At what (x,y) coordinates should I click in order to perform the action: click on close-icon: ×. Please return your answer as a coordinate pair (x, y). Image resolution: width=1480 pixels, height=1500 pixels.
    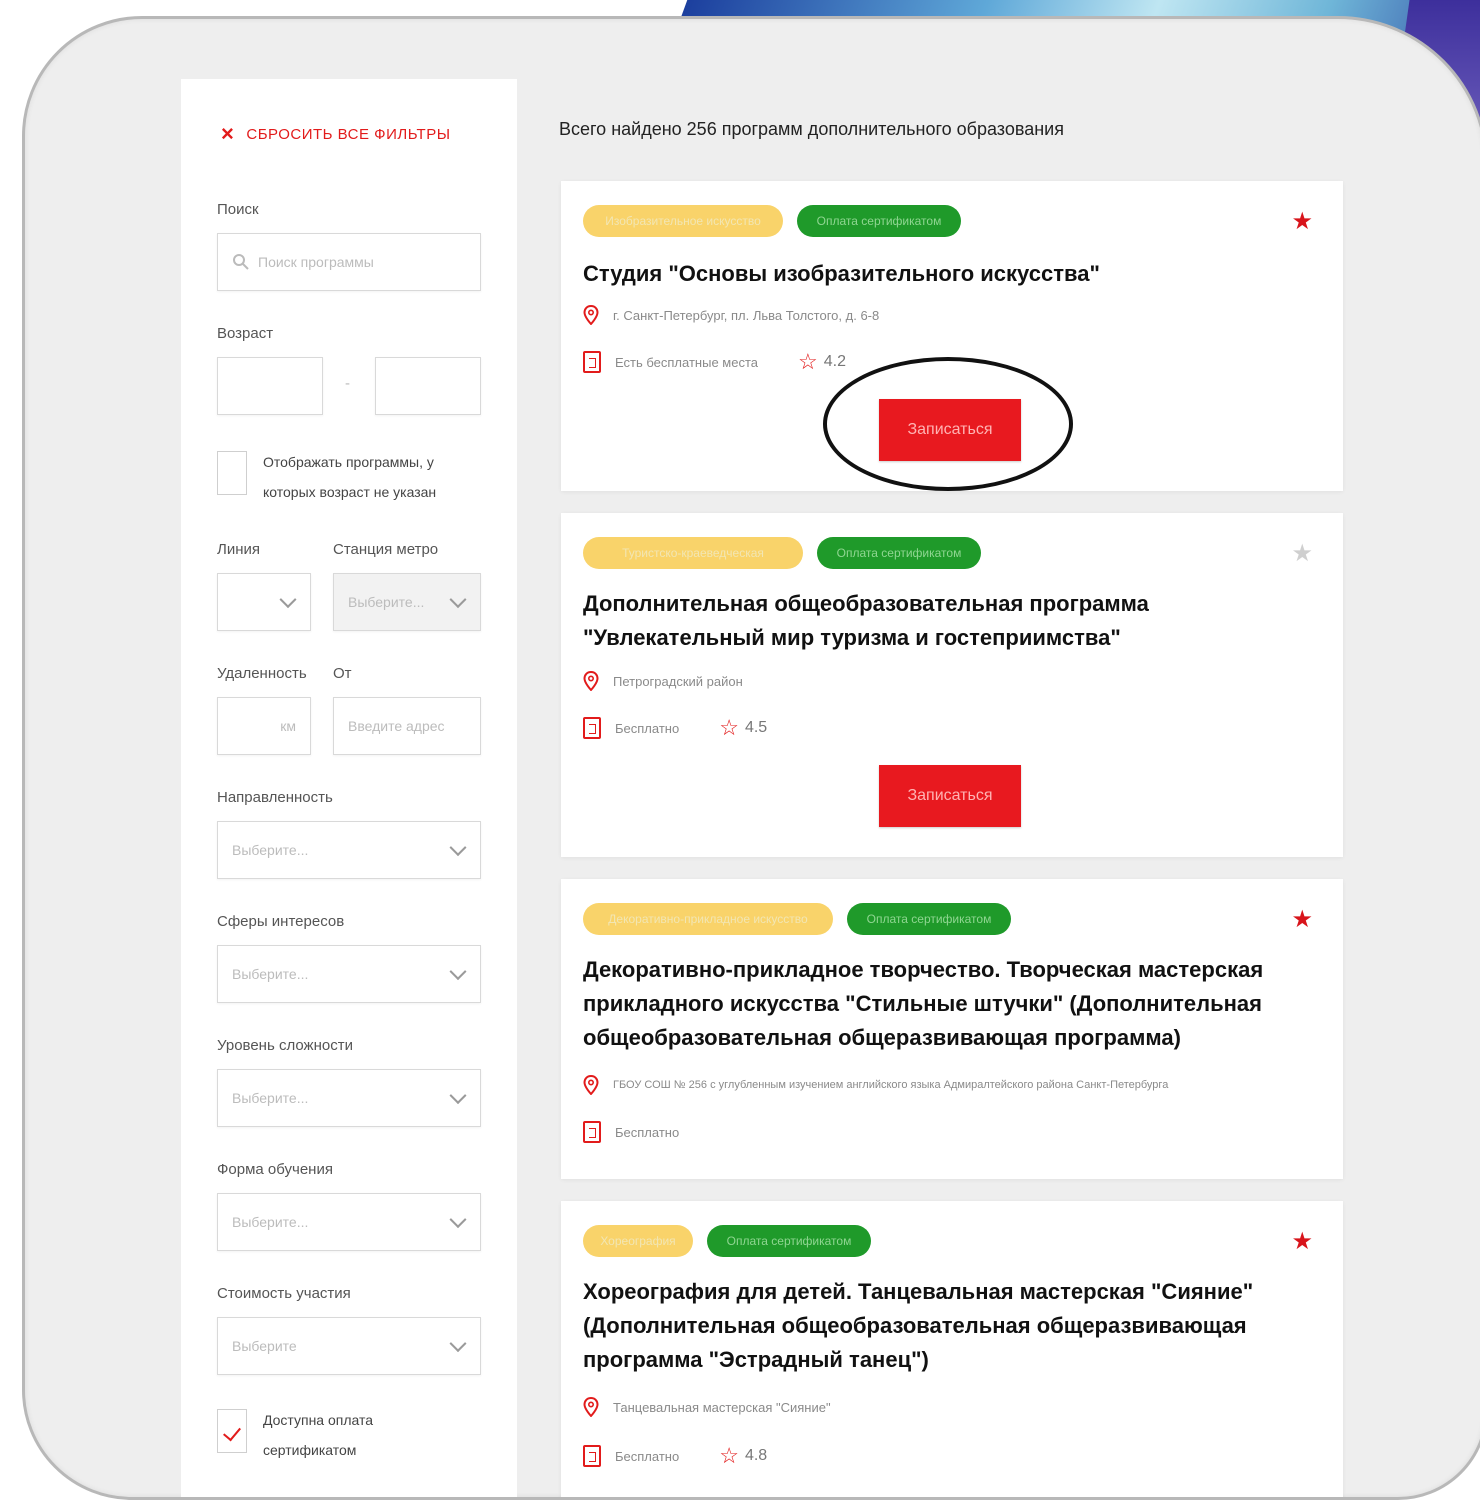
    Looking at the image, I should click on (228, 133).